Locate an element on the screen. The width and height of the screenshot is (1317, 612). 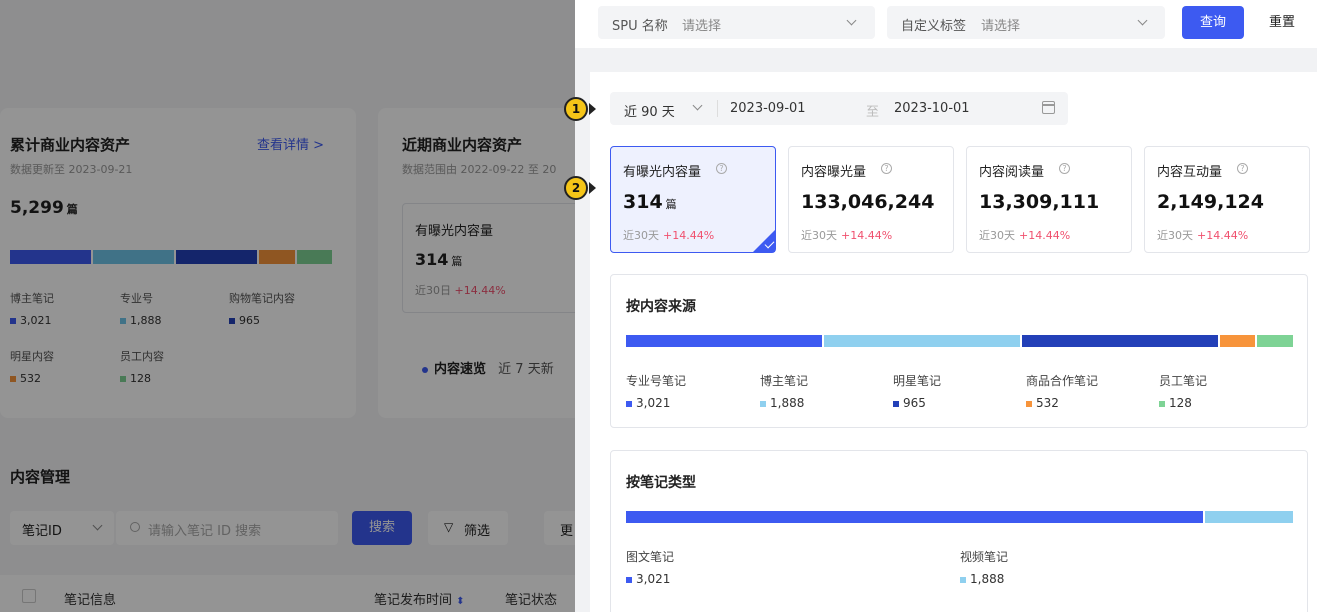
kpi-value: 2,149,124 is located at coordinates (1210, 202).